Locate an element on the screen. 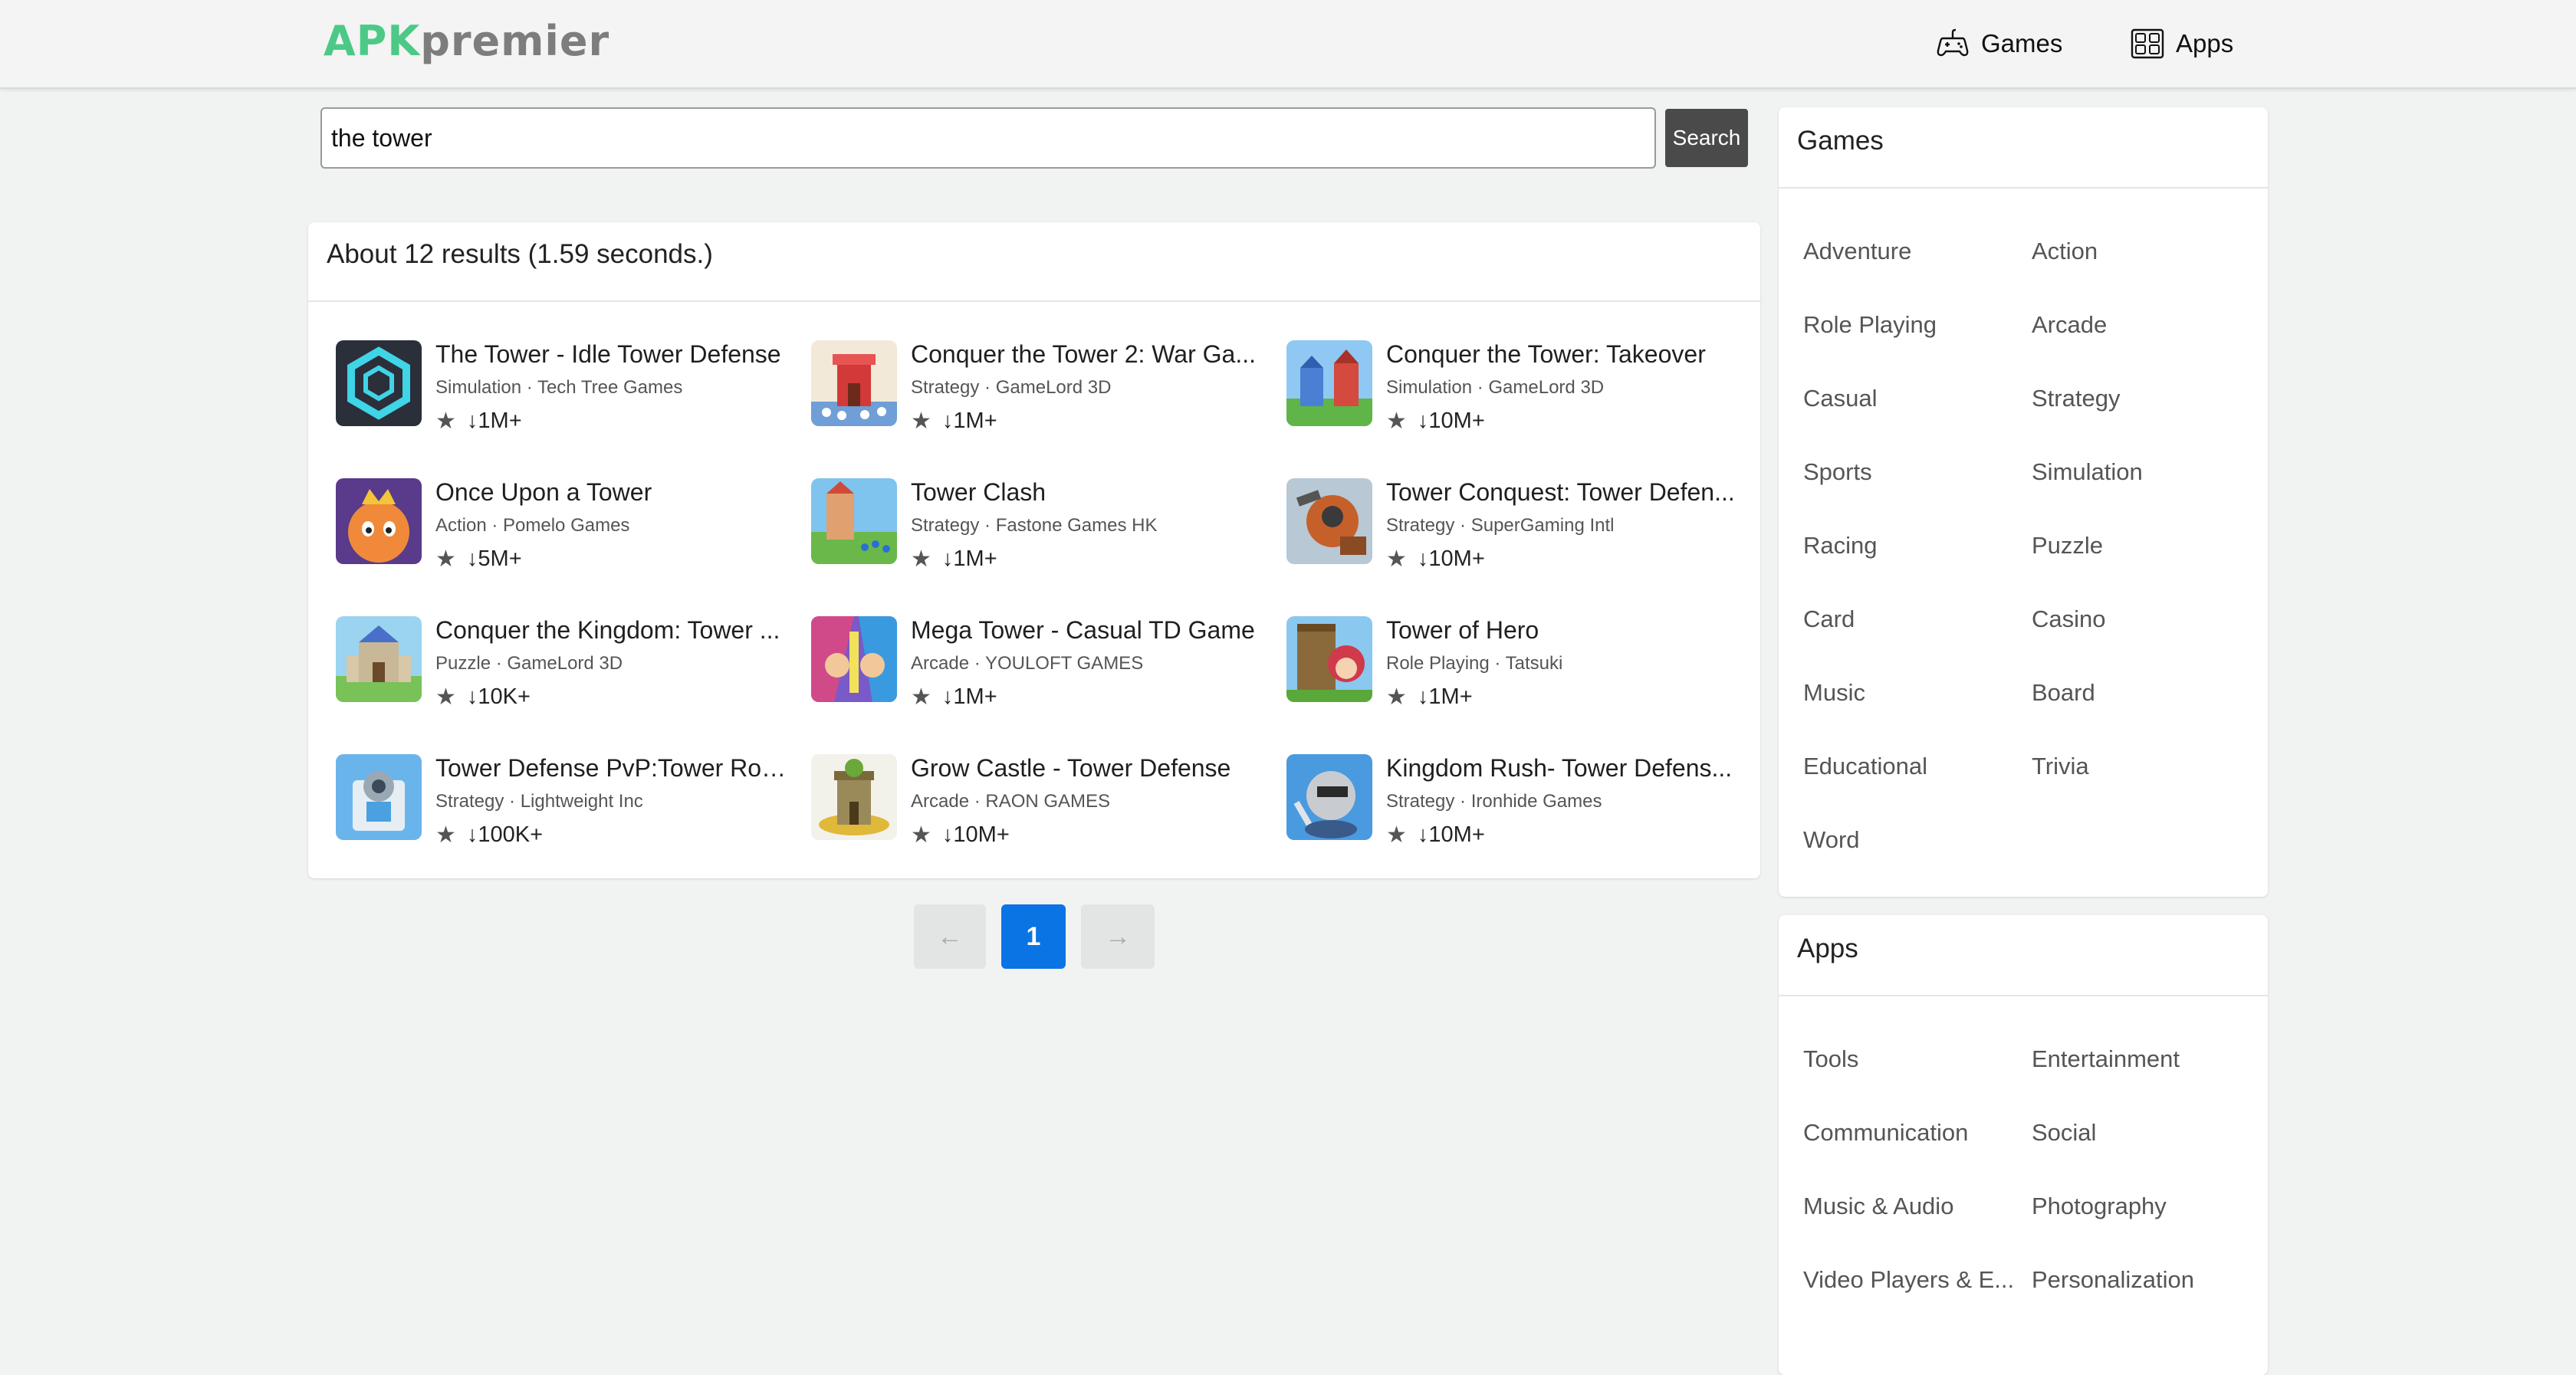  app-icon-tower-defense-pvp is located at coordinates (379, 797).